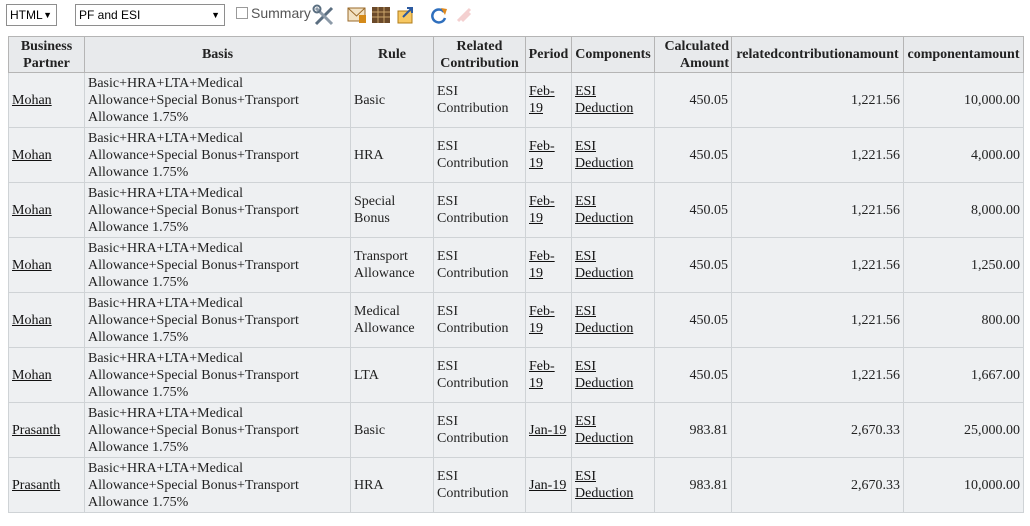  What do you see at coordinates (464, 15) in the screenshot?
I see `clear-icon` at bounding box center [464, 15].